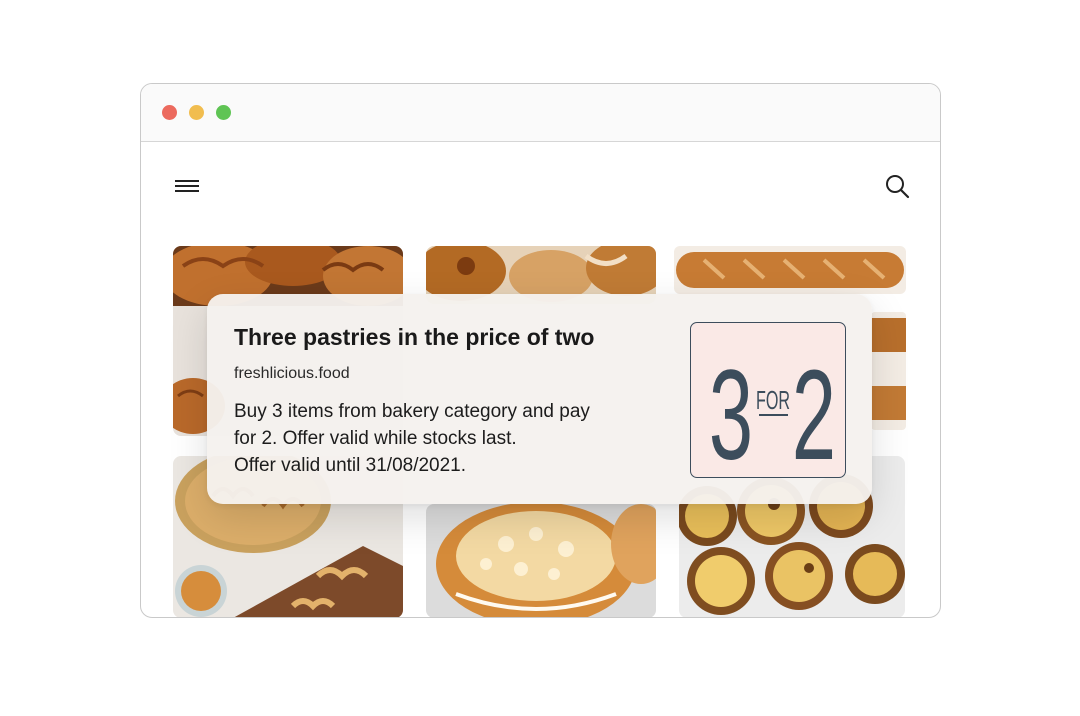 The height and width of the screenshot is (716, 1080). I want to click on search-icon, so click(897, 186).